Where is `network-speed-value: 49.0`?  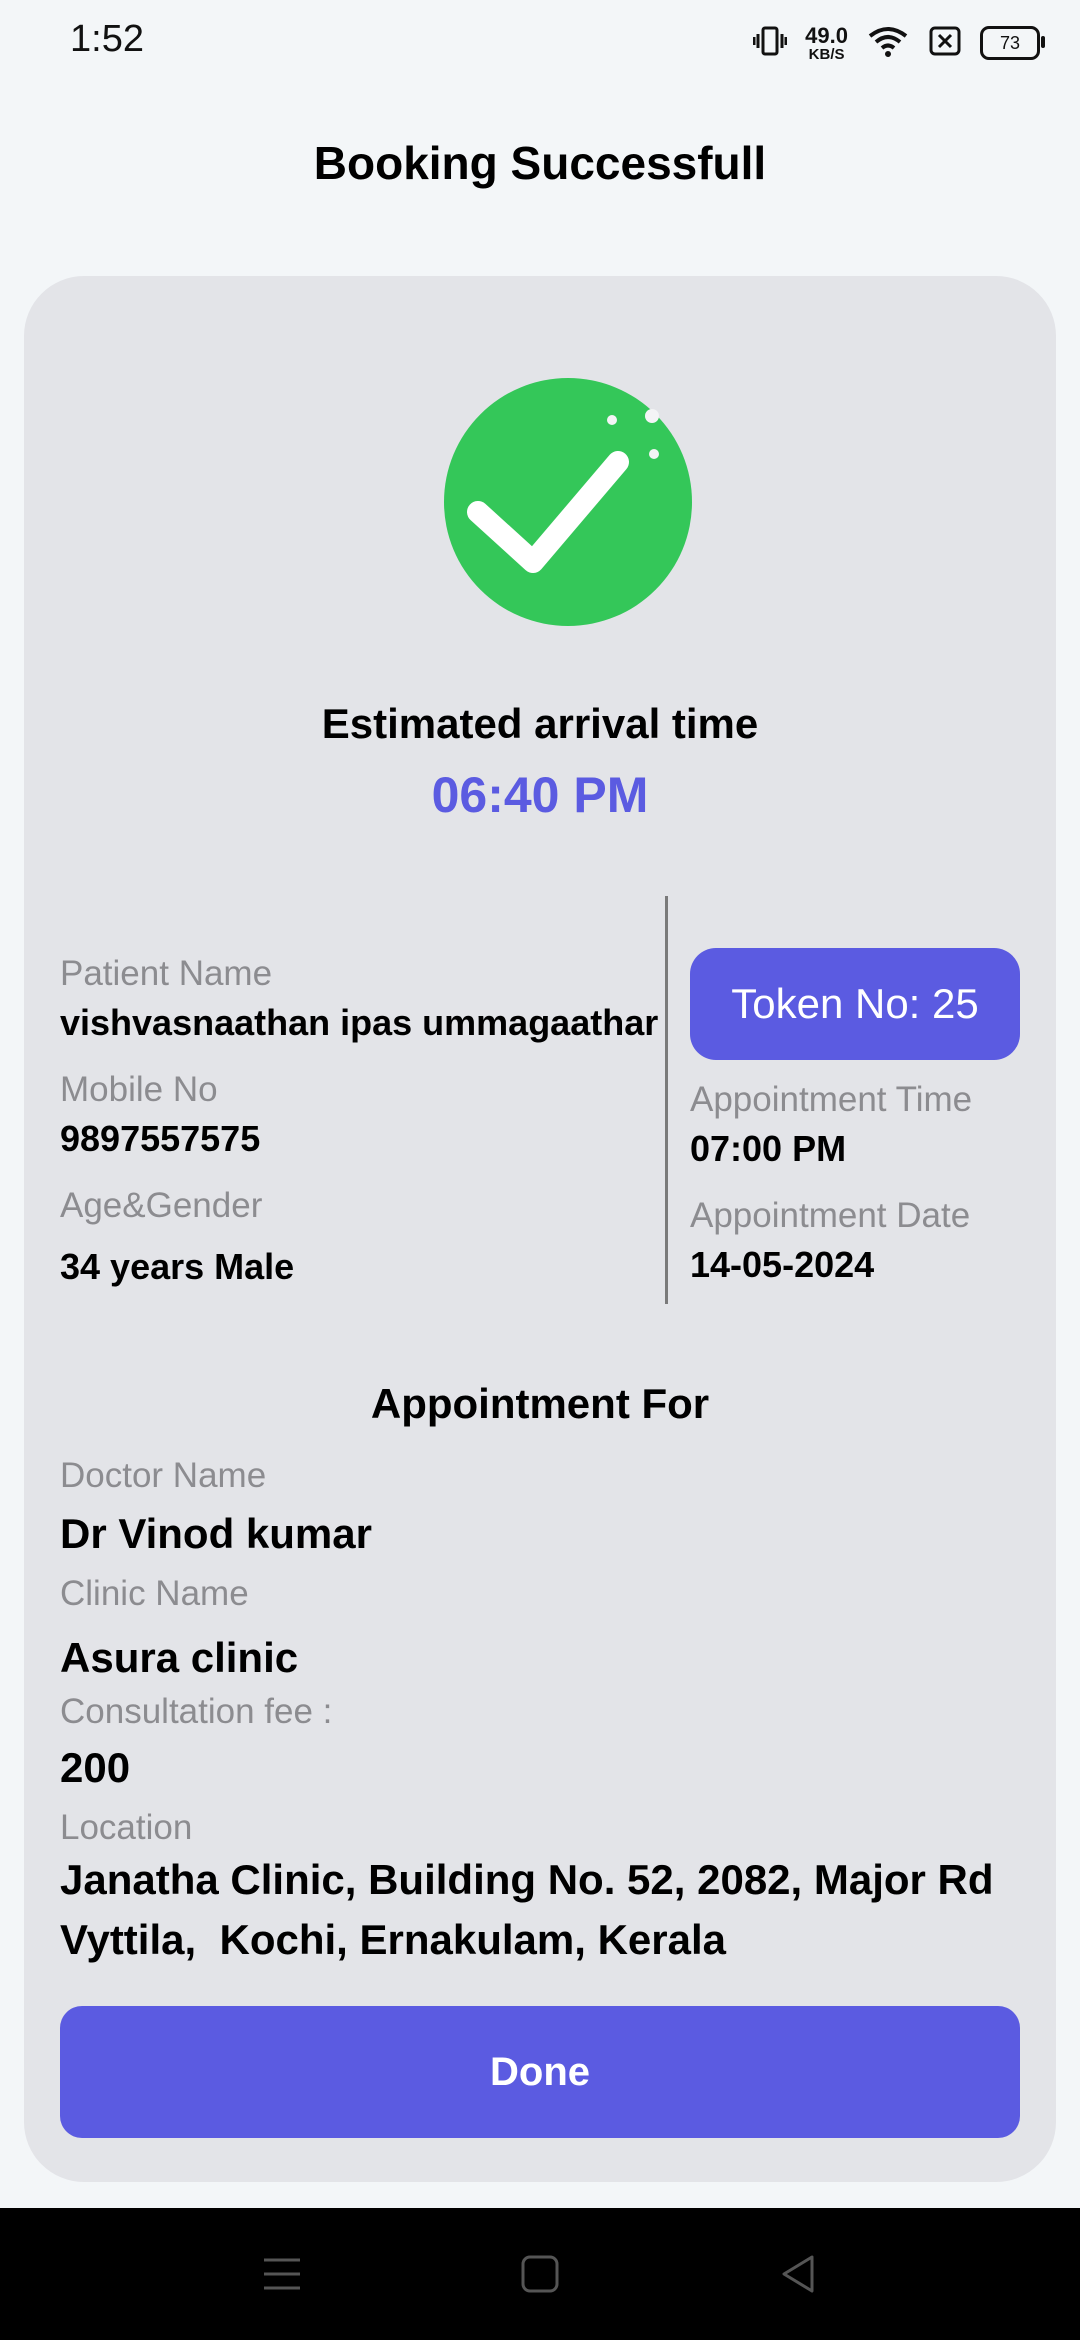 network-speed-value: 49.0 is located at coordinates (826, 35).